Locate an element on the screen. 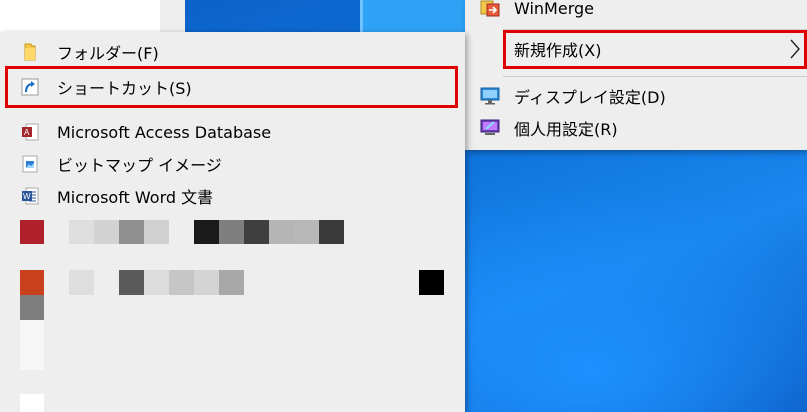 The width and height of the screenshot is (807, 412). submenu-item-bitmap: ビットマップ イメージ is located at coordinates (232, 164).